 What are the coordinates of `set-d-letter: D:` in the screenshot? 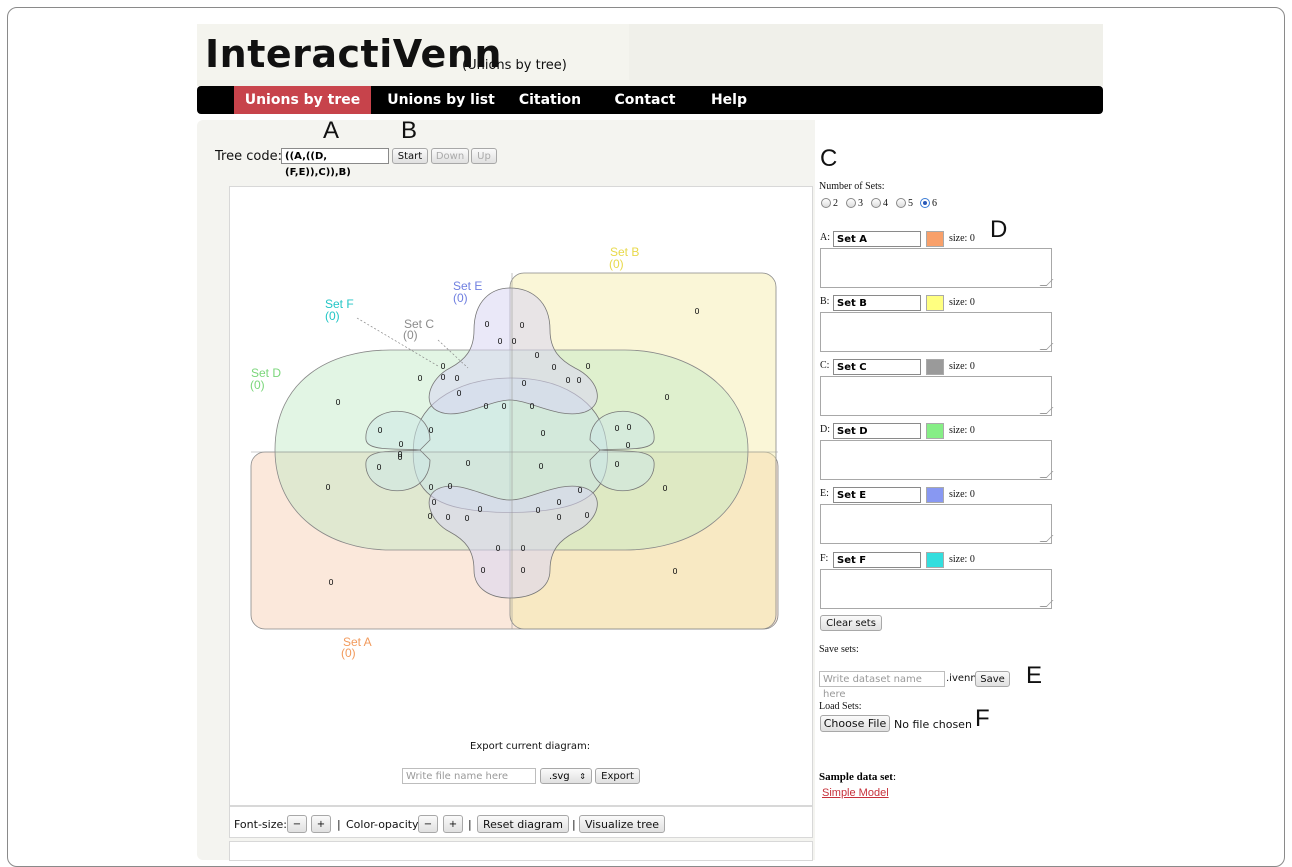 It's located at (825, 429).